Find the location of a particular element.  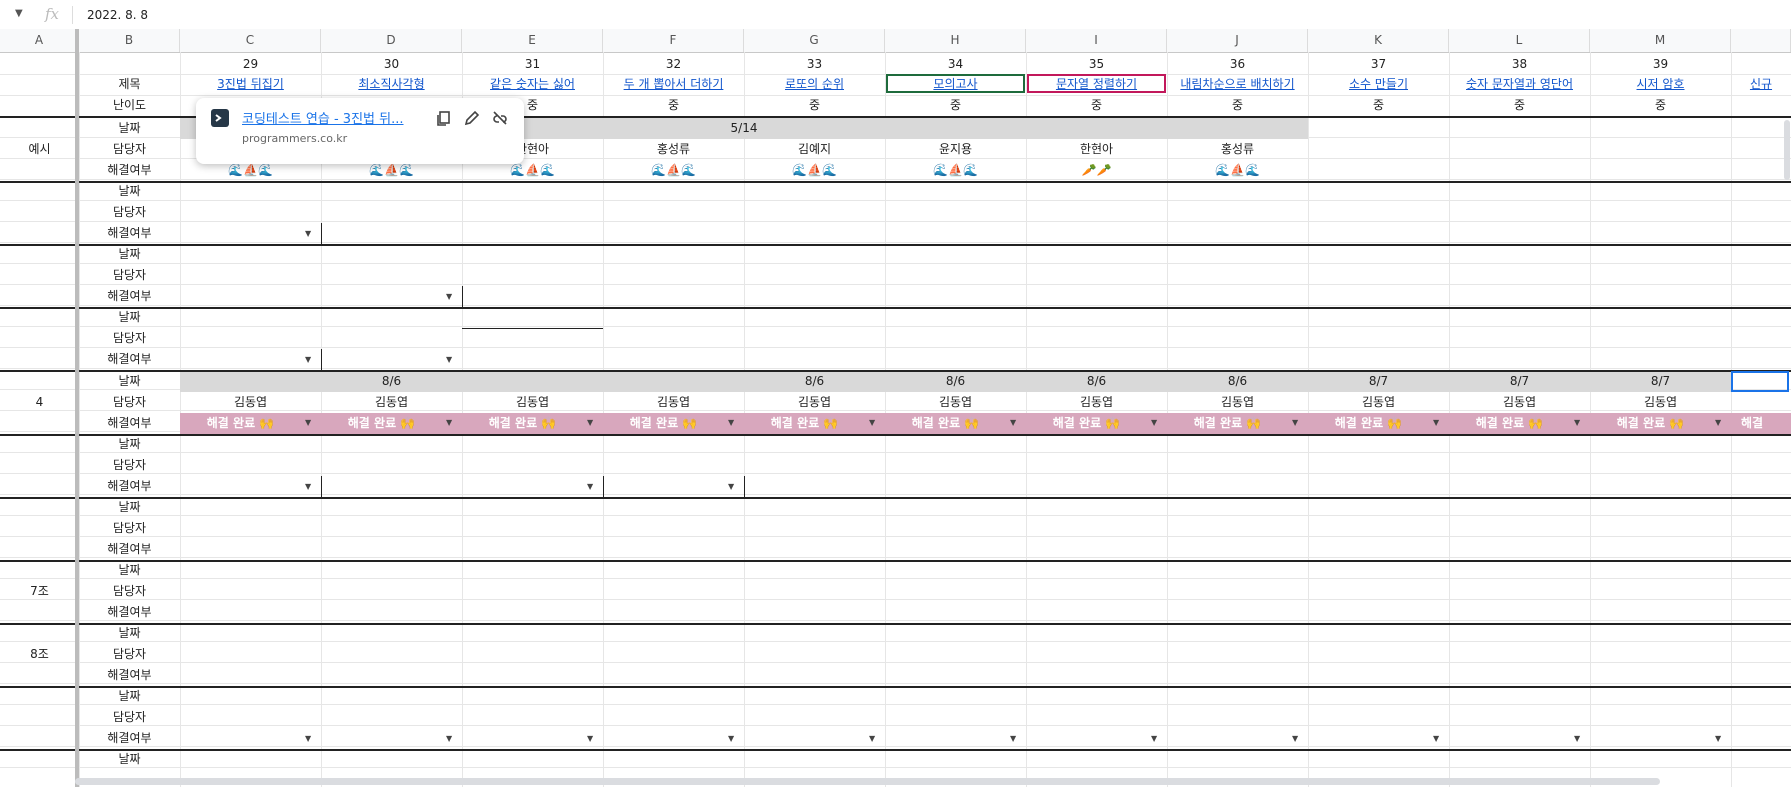

column-header-h: H is located at coordinates (955, 40).